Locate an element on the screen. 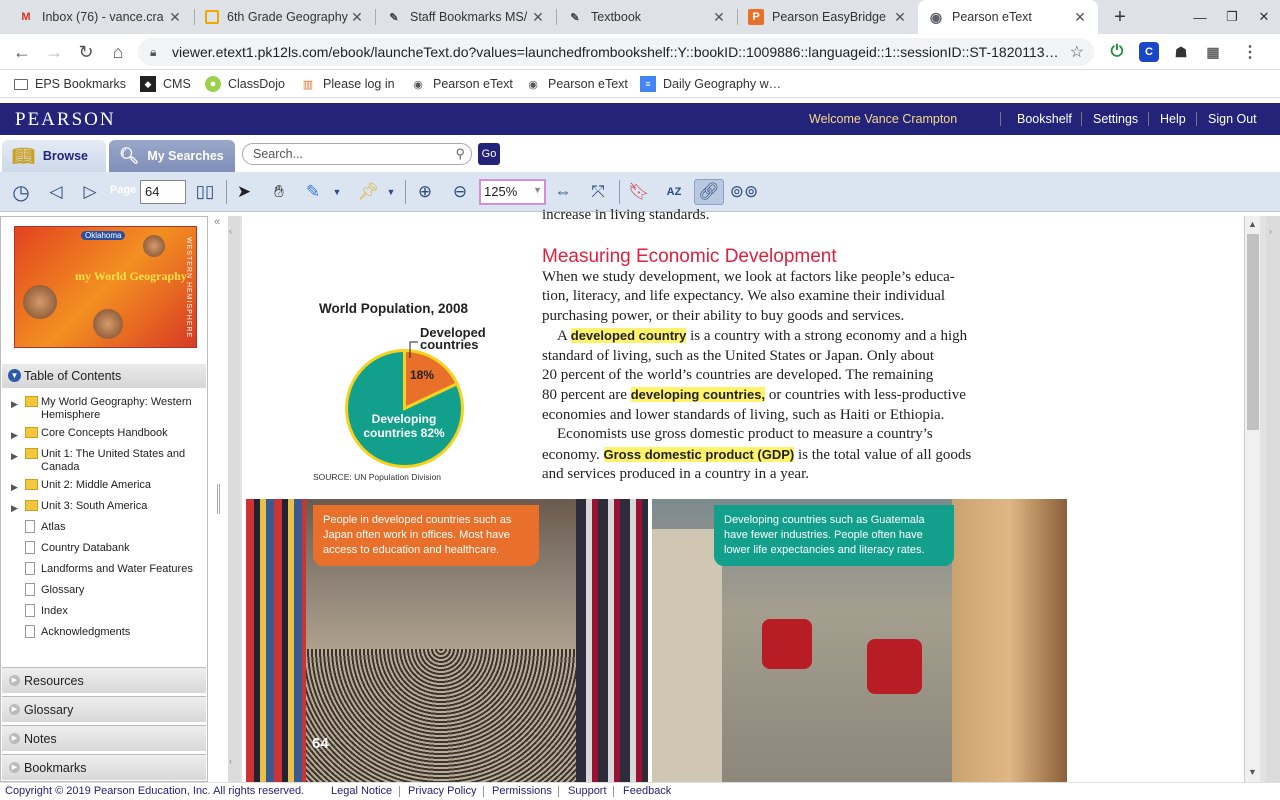  toc-item: ▶ Core Concepts Handbook is located at coordinates (106, 433).